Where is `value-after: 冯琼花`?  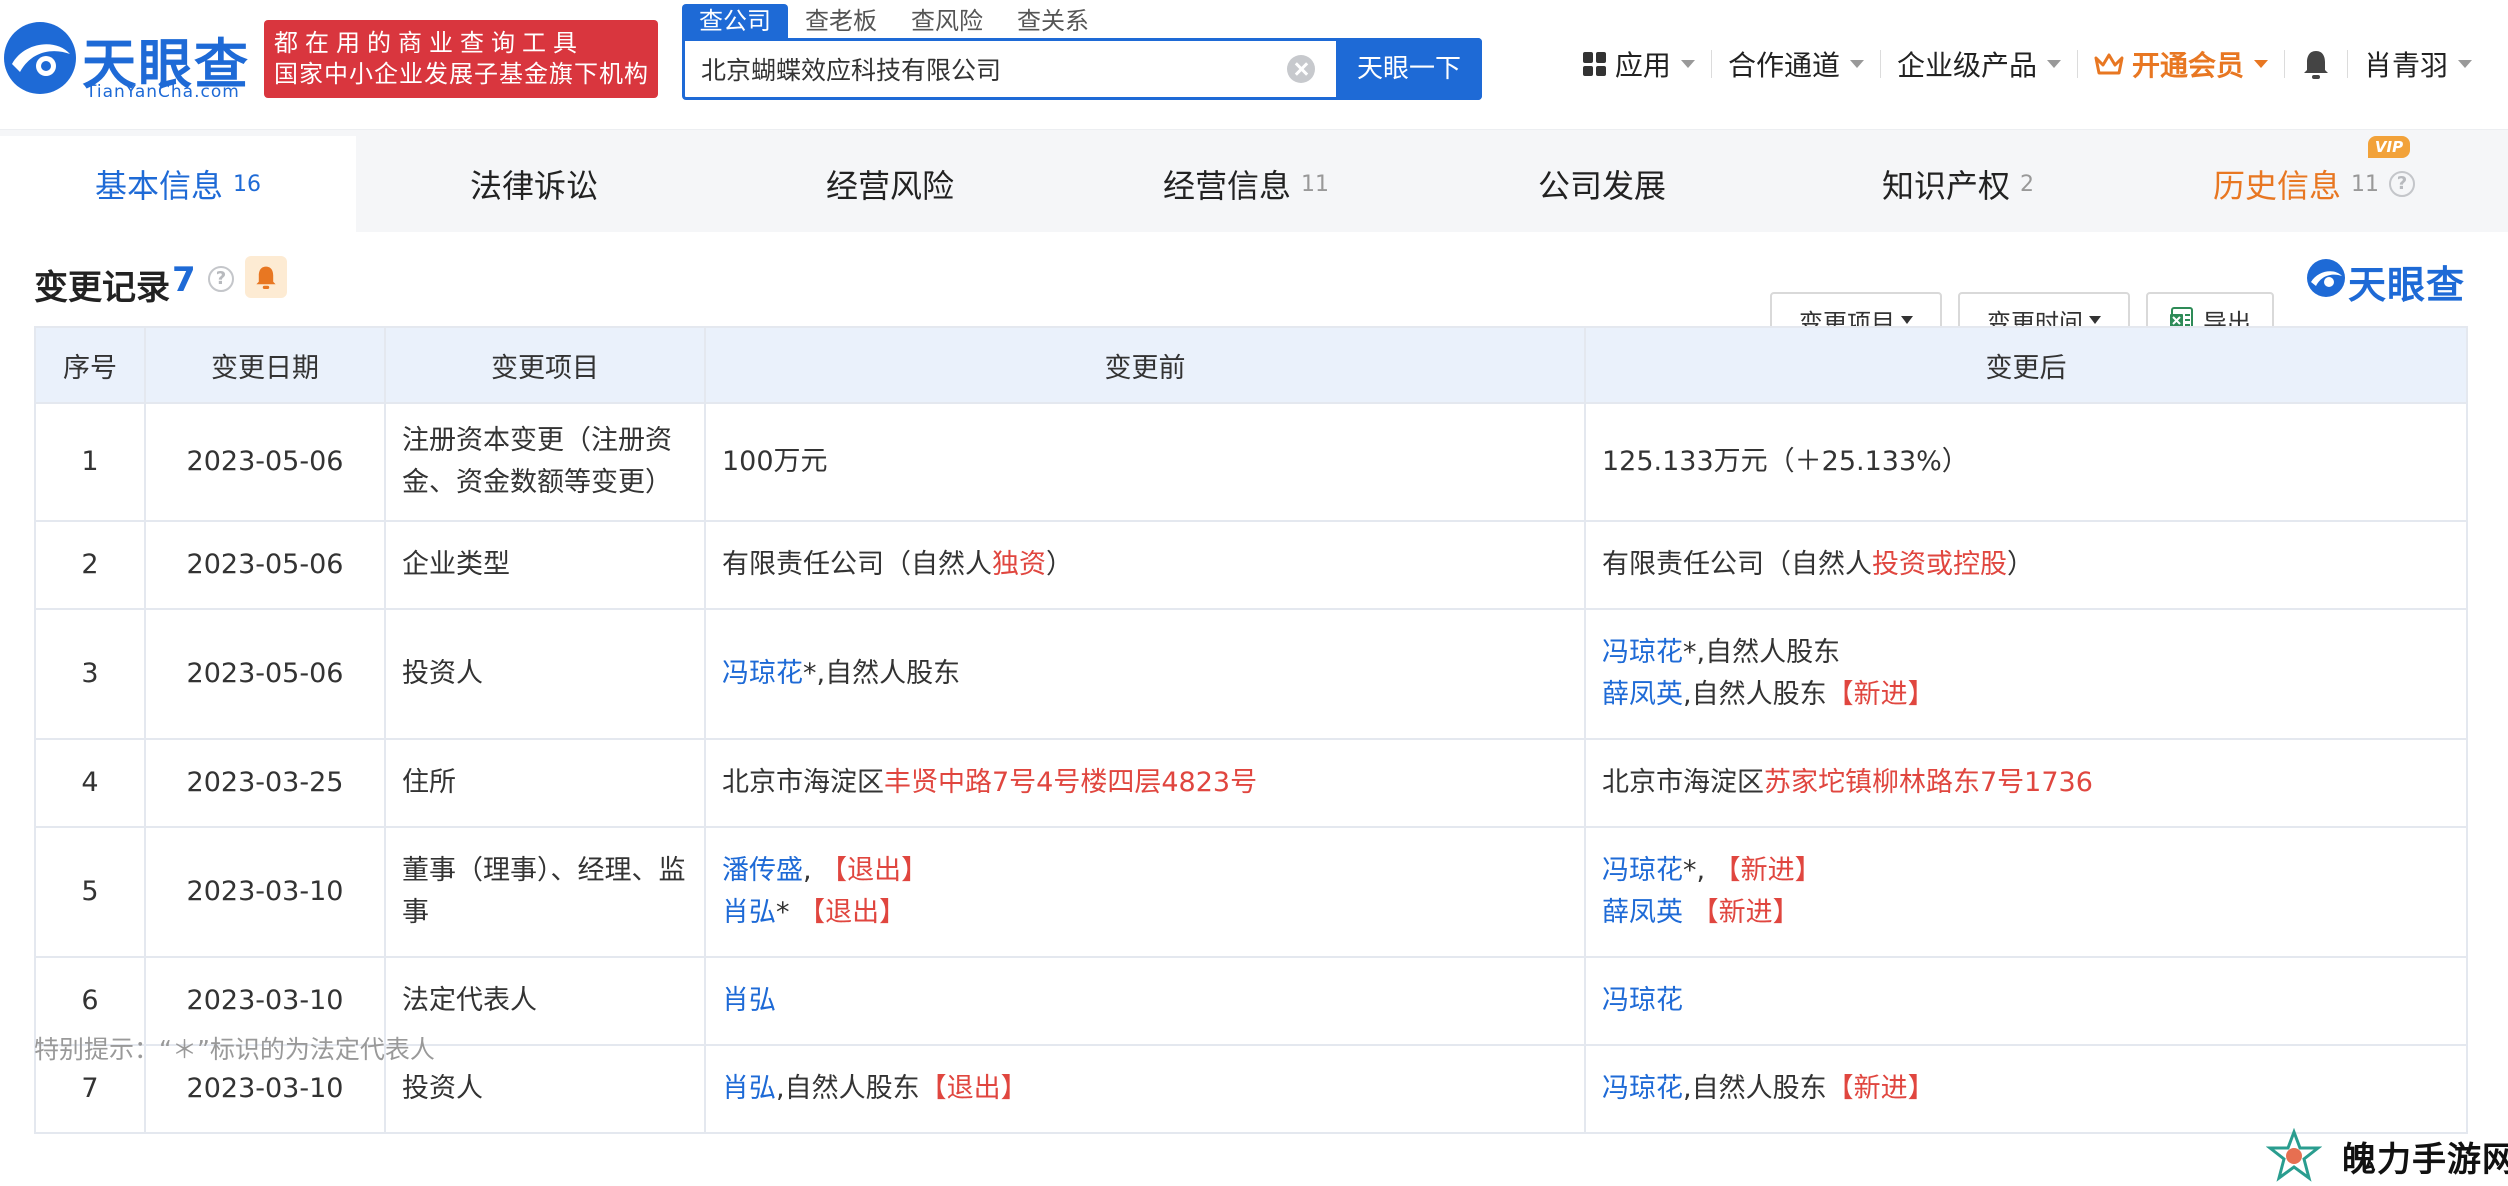
value-after: 冯琼花 is located at coordinates (2026, 1001).